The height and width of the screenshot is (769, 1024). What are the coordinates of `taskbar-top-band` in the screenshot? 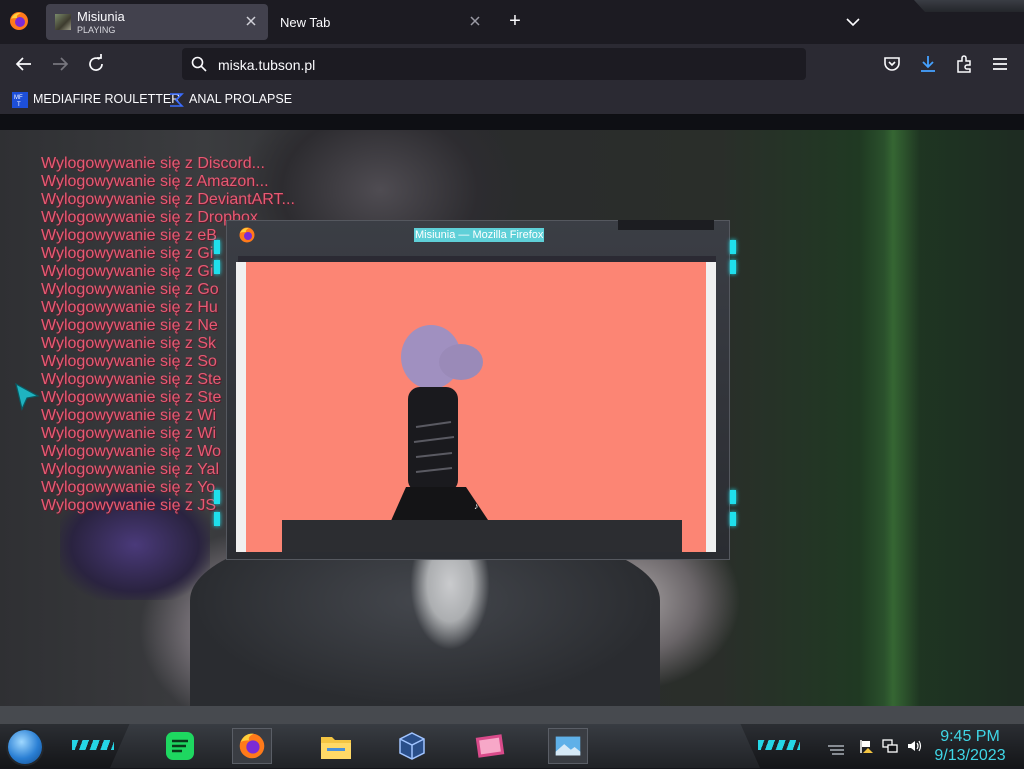 It's located at (512, 716).